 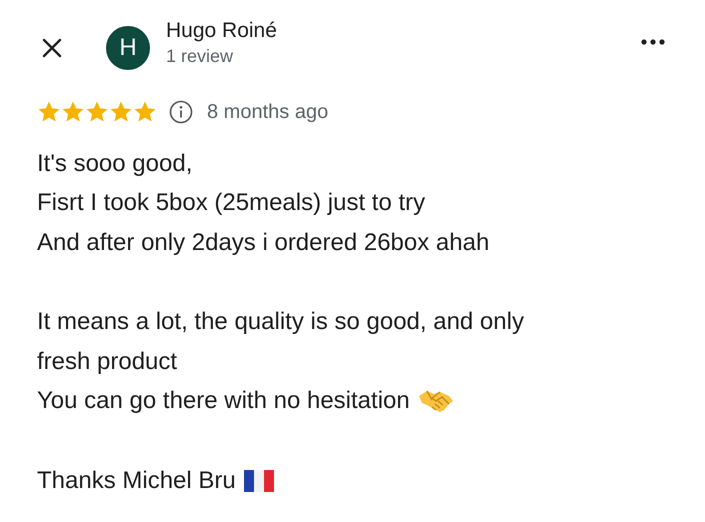 What do you see at coordinates (436, 401) in the screenshot?
I see `handshake-icon` at bounding box center [436, 401].